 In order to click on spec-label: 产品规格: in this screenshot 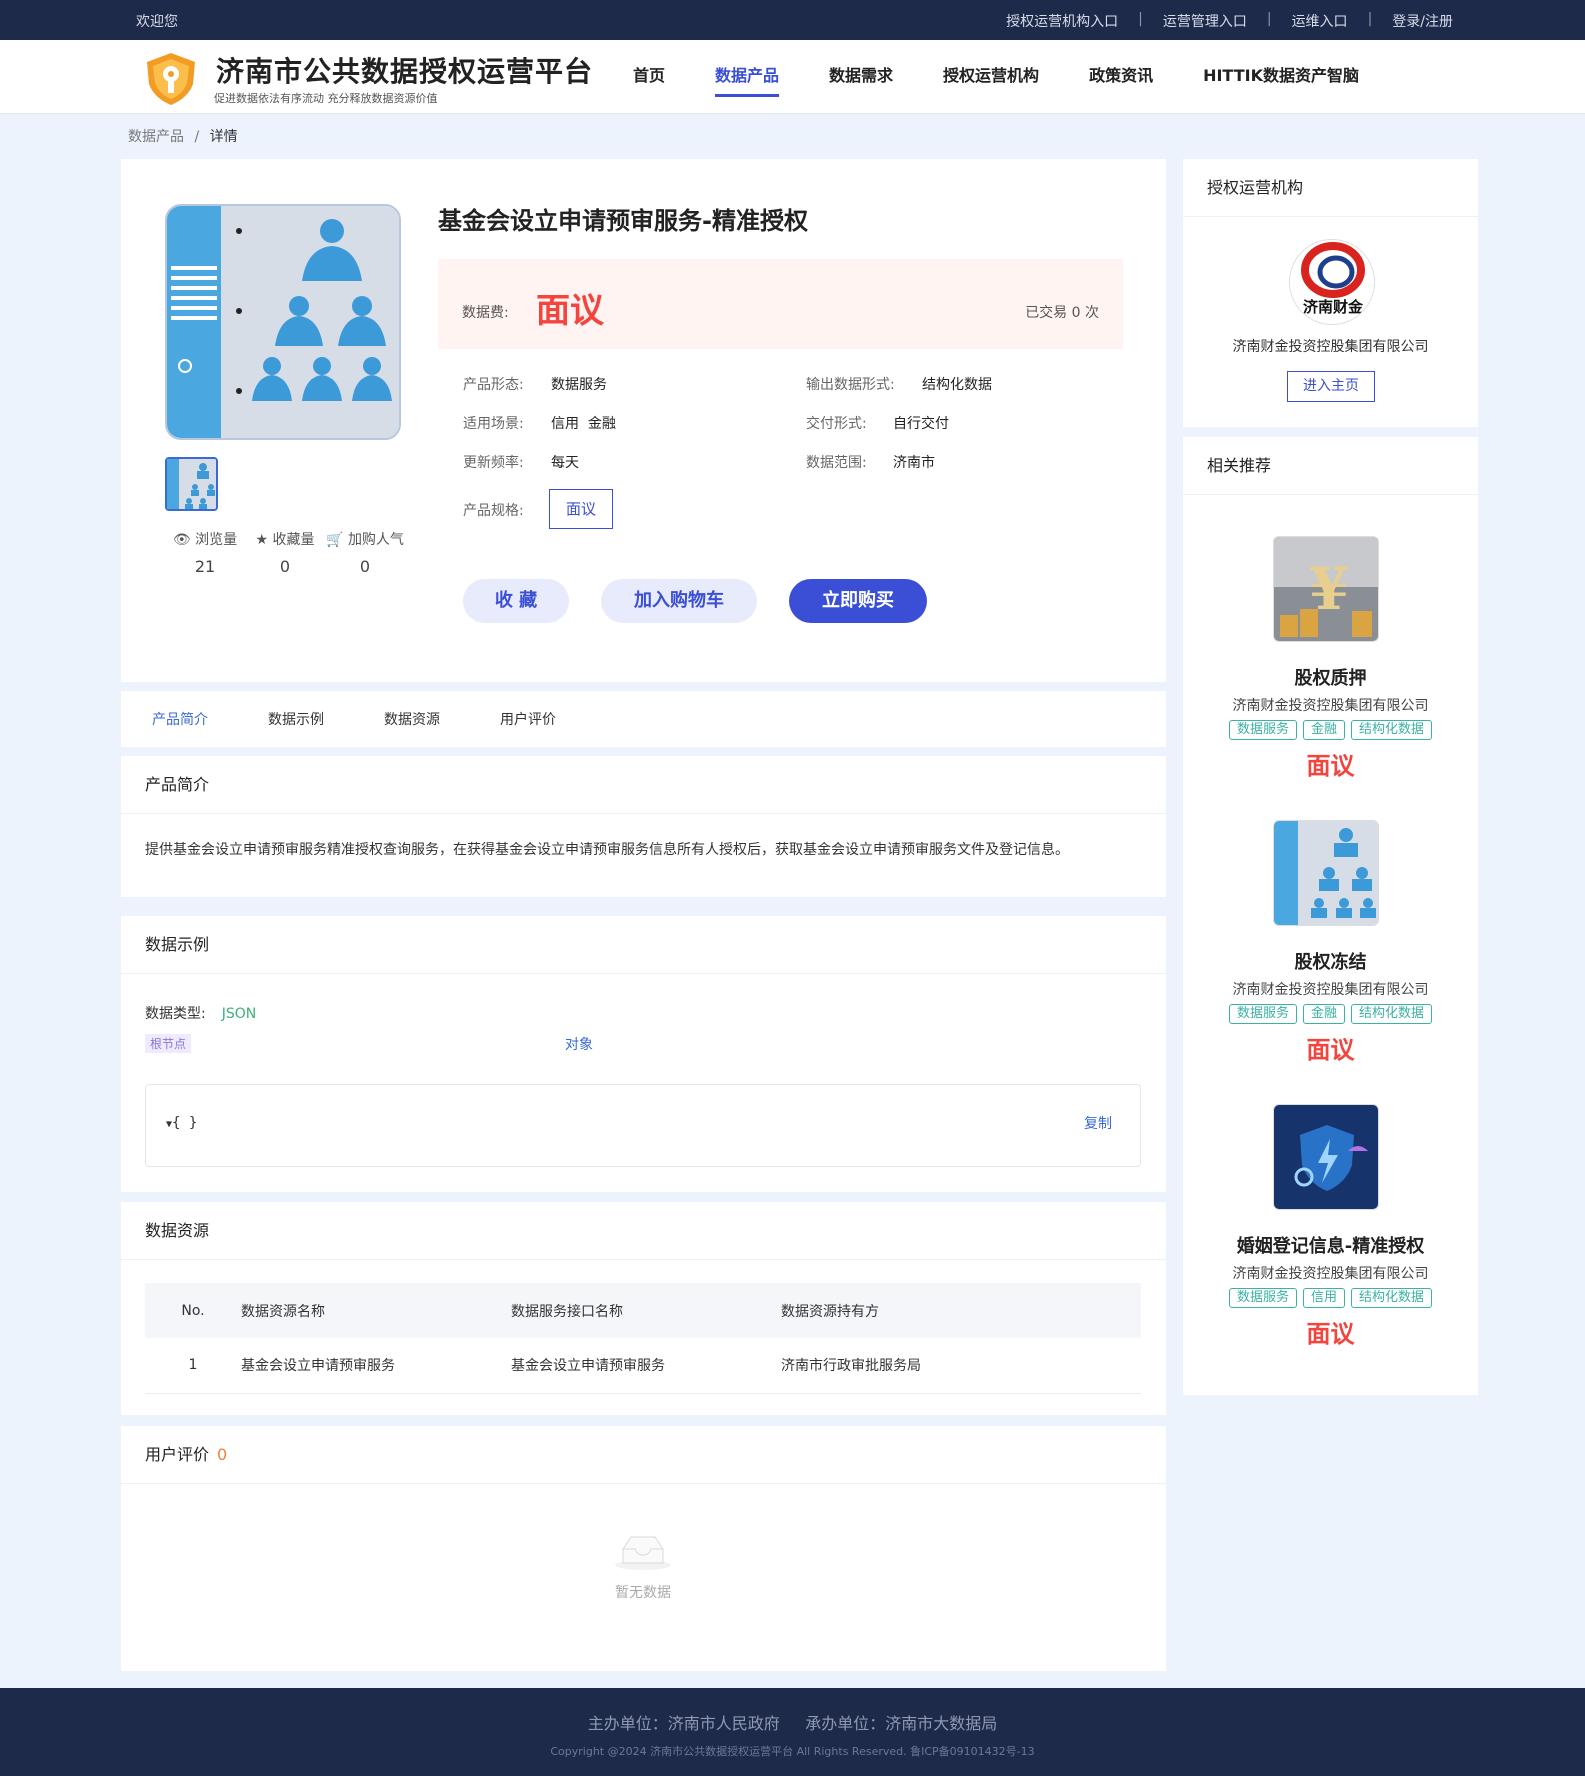, I will do `click(493, 510)`.